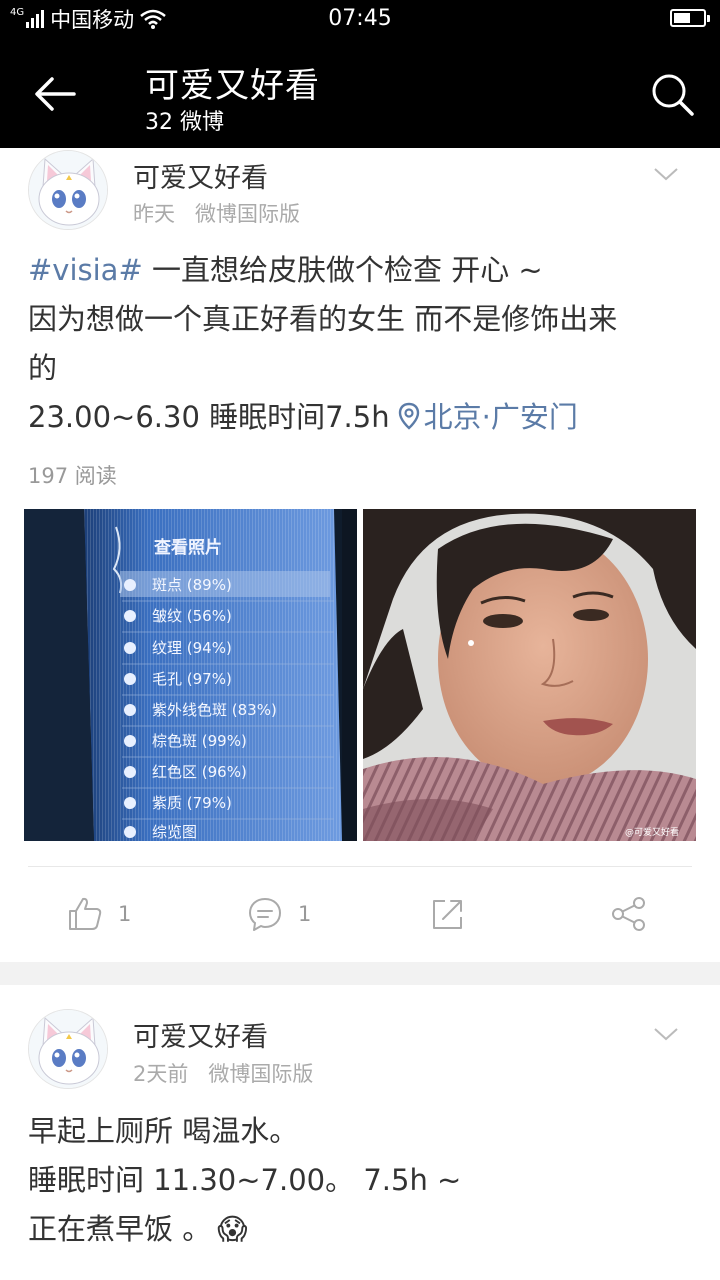  I want to click on visia-item: 紫质 (79%), so click(192, 803).